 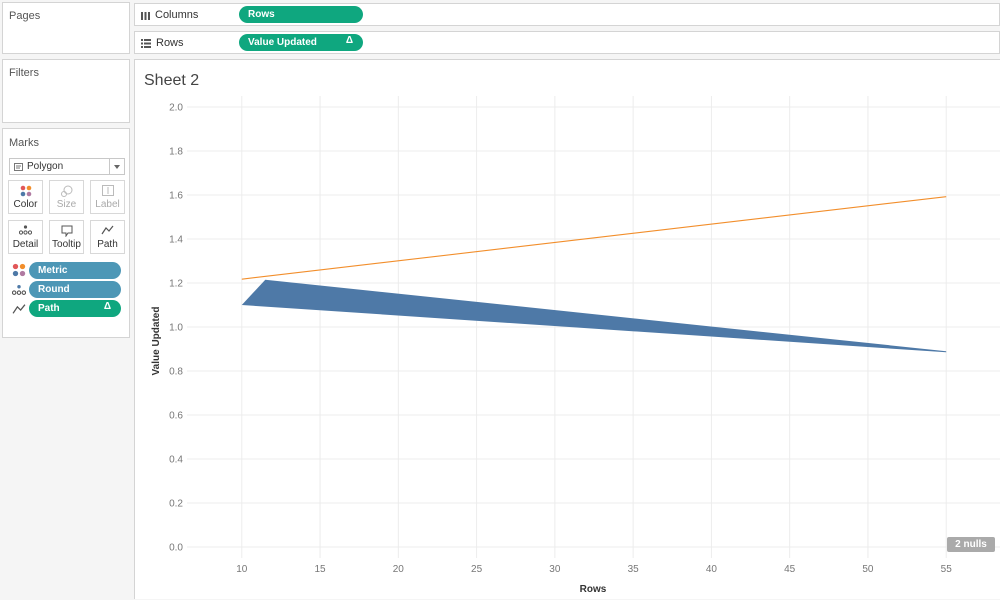 What do you see at coordinates (49, 308) in the screenshot?
I see `path-pill-label: Path` at bounding box center [49, 308].